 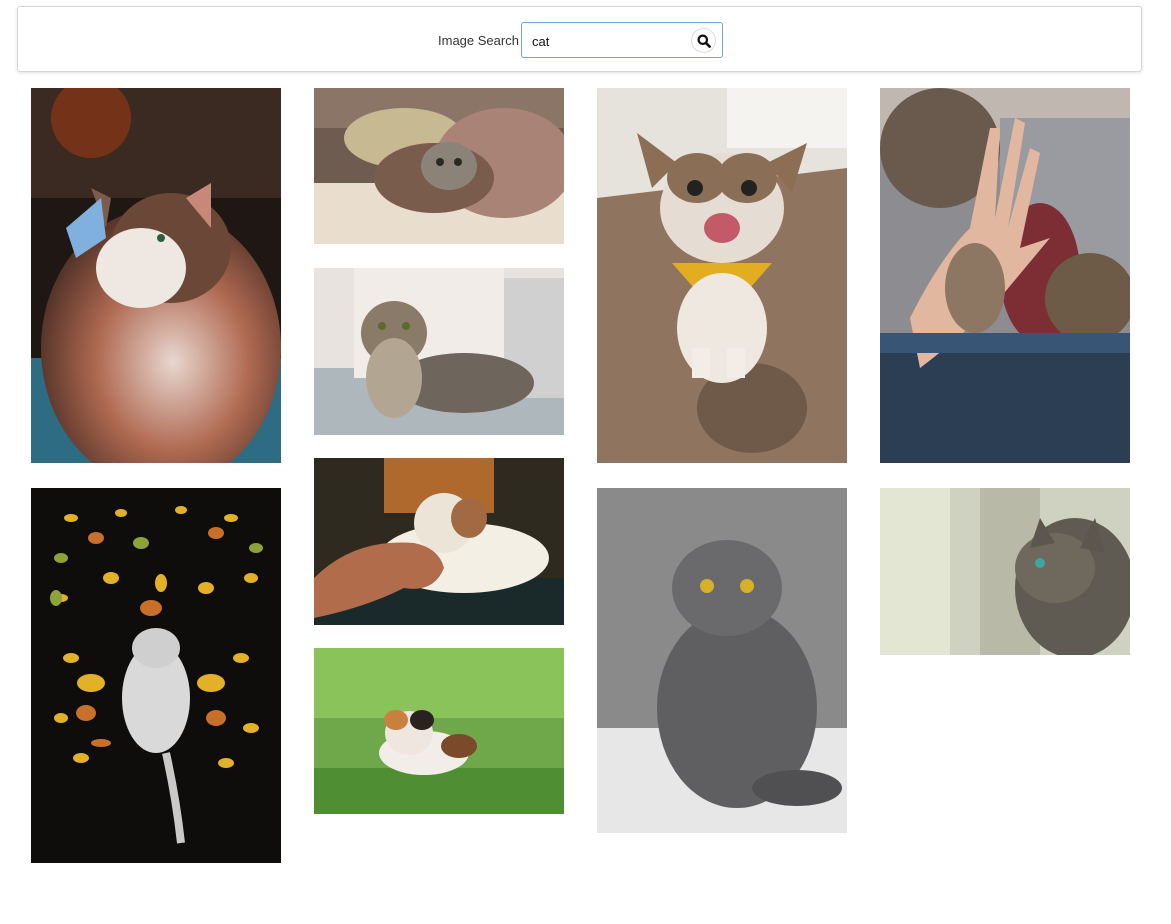 What do you see at coordinates (439, 351) in the screenshot?
I see `result-image-tabby-cat-on-sofa` at bounding box center [439, 351].